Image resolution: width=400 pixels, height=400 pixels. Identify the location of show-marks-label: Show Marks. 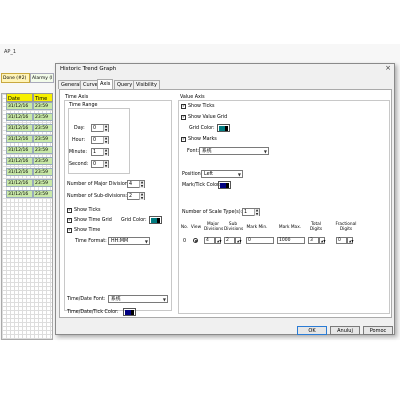
(202, 139).